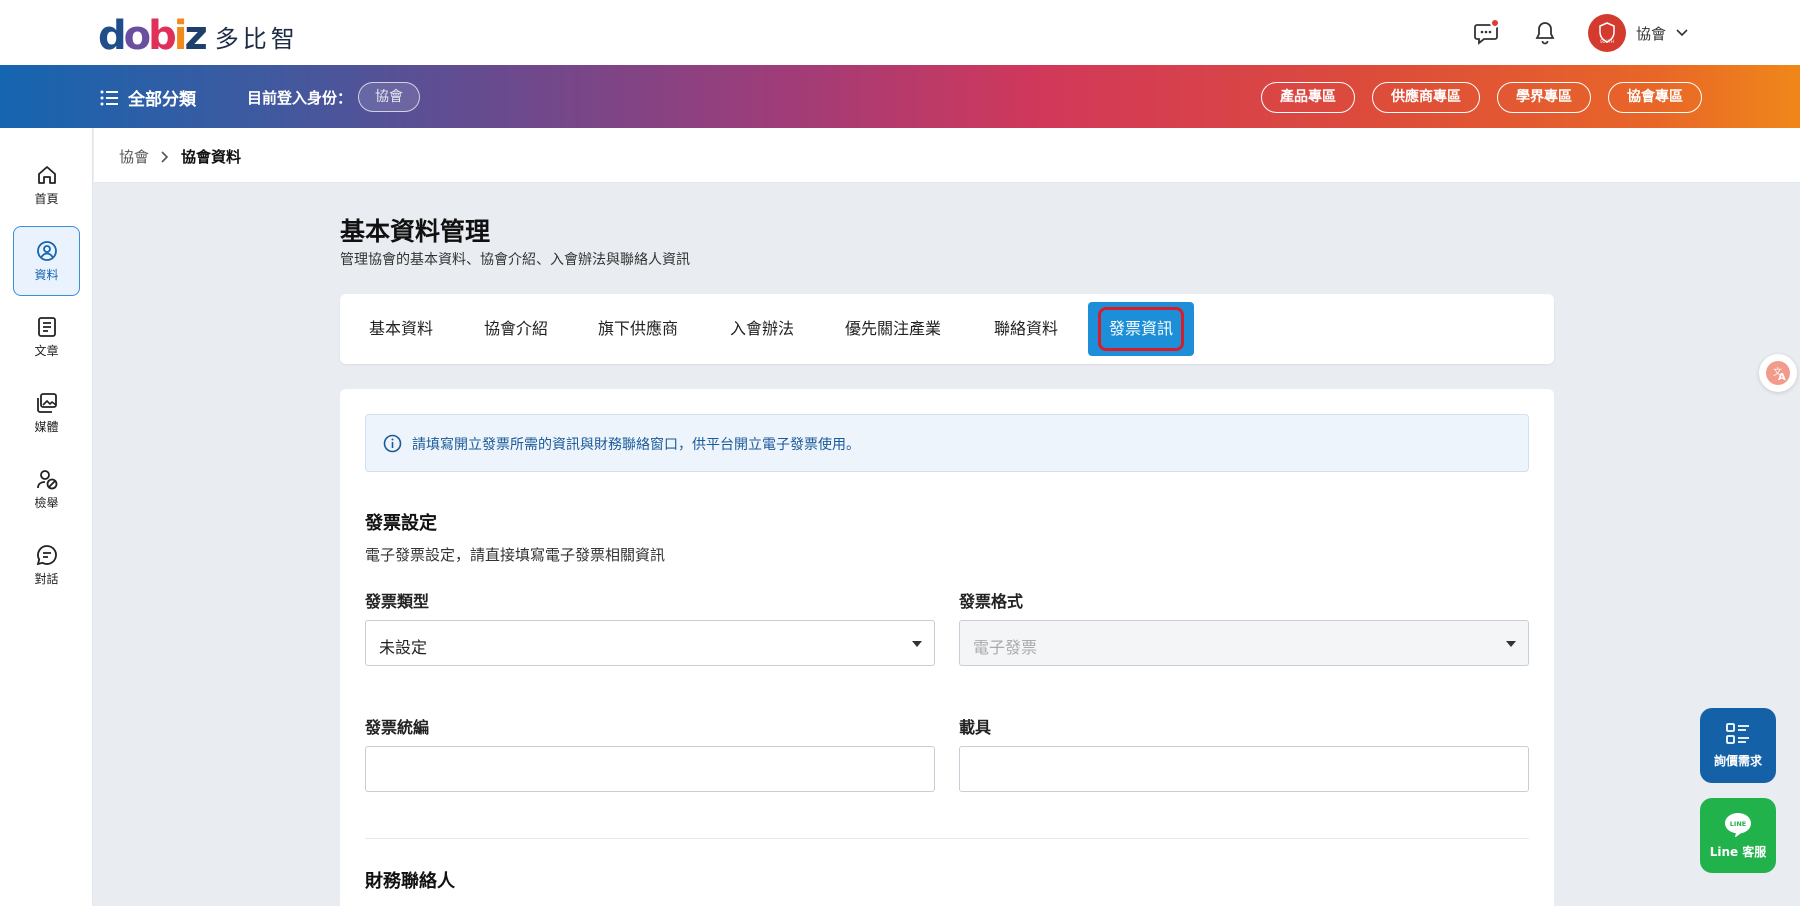  Describe the element at coordinates (636, 445) in the screenshot. I see `info-text: 請填寫開立發票所需的資訊與財務聯絡窗口，供平台開立電子發票使用。` at that location.